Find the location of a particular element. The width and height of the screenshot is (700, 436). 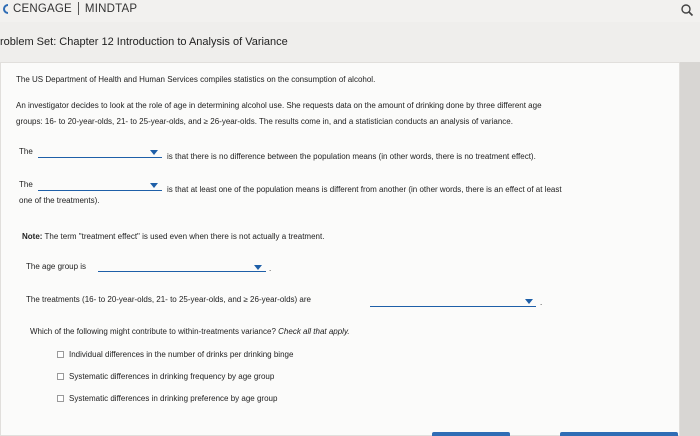

q1-dropdown-line is located at coordinates (100, 157).